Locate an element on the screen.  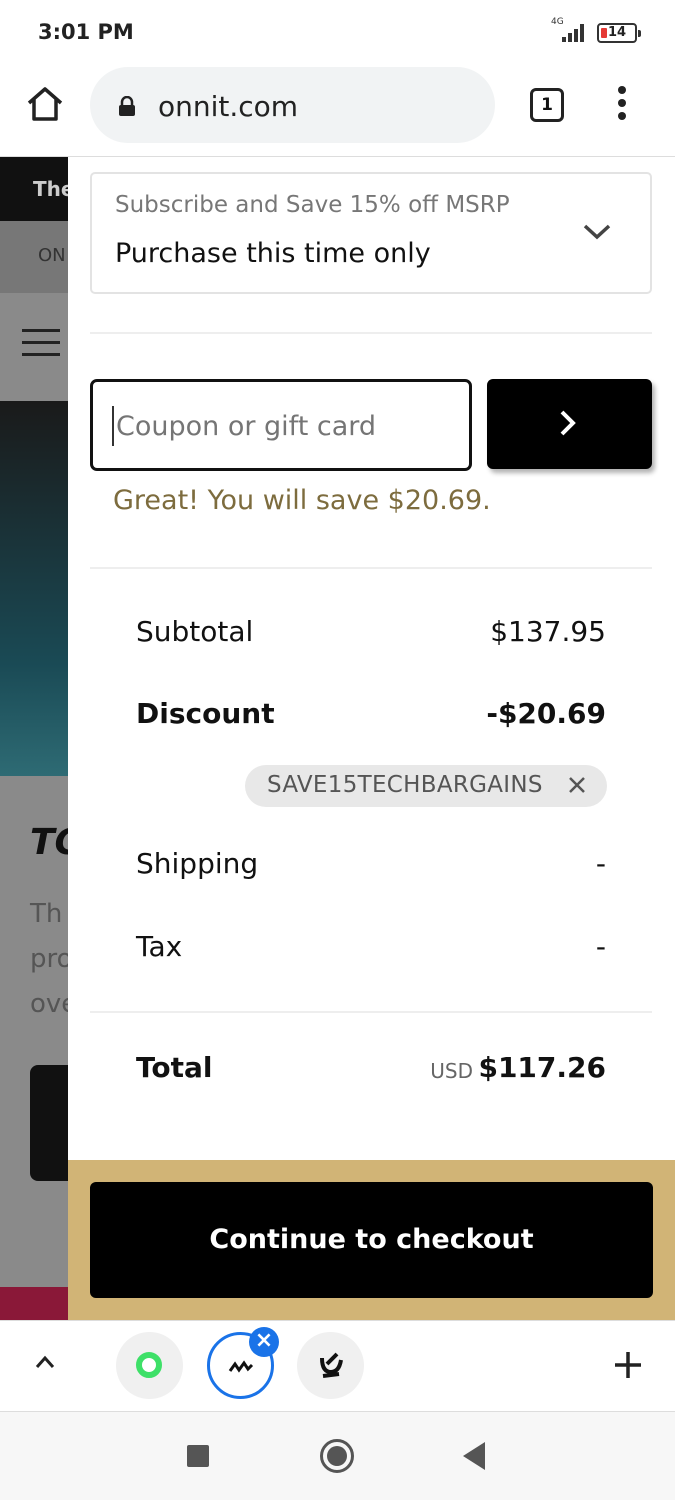
coupon-input is located at coordinates (282, 426).